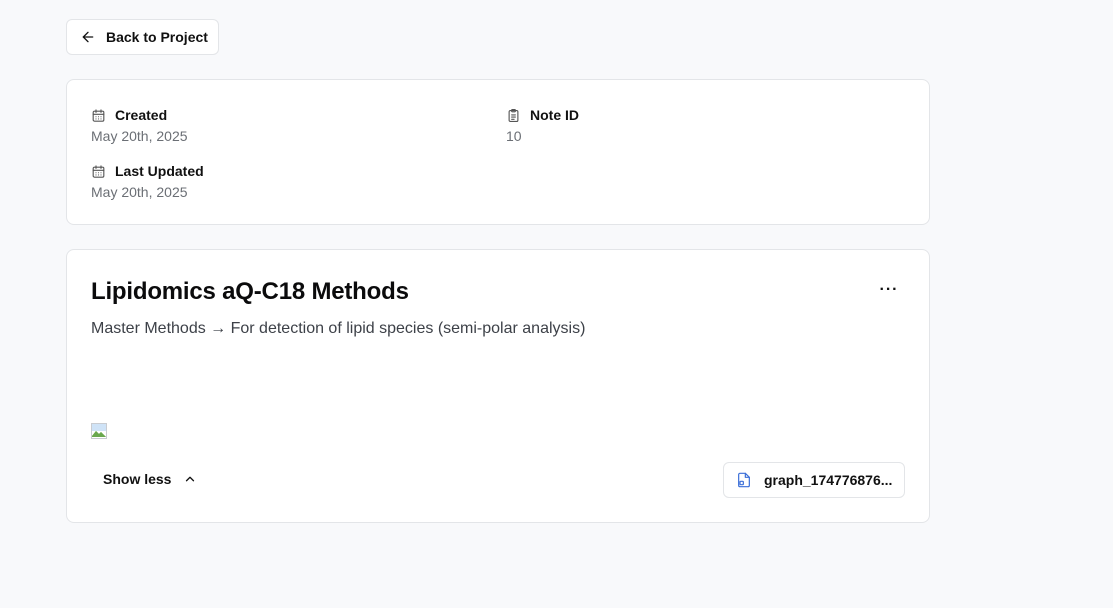  I want to click on broken-image-icon, so click(99, 431).